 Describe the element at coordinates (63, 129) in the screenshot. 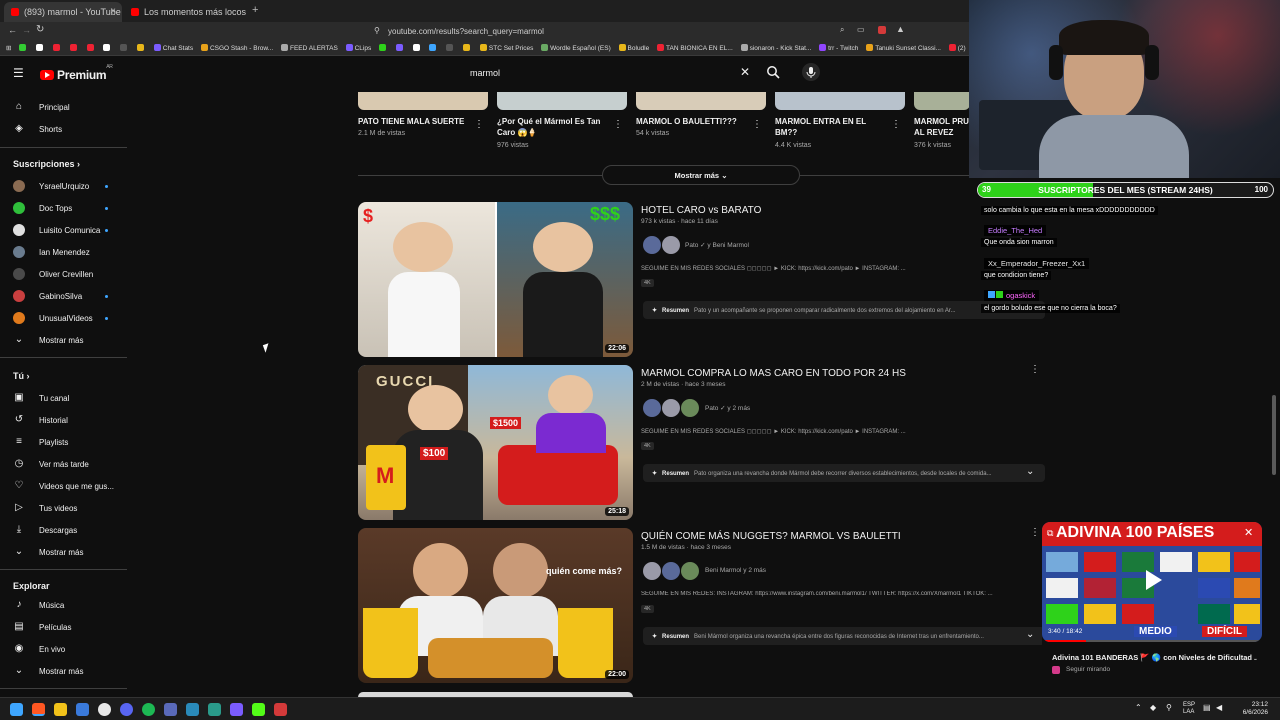

I see `sidebar-item-shorts: ◈ Shorts` at that location.